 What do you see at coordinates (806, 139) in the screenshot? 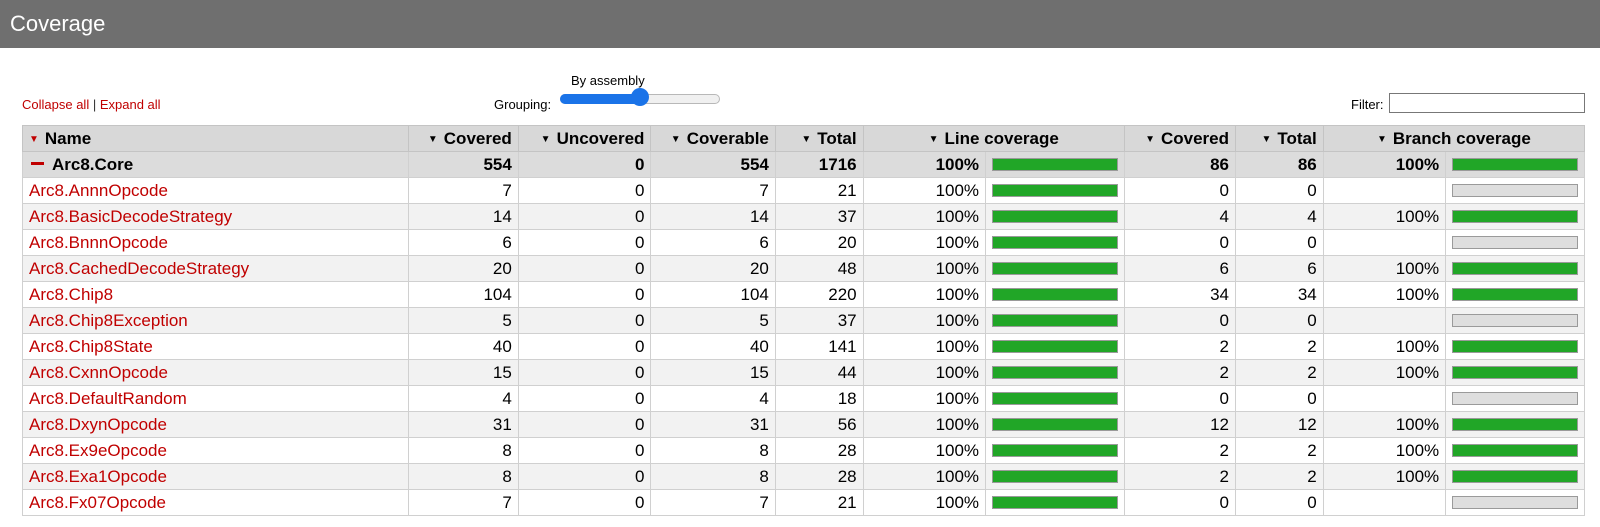
I see `sort-icon: ▼` at bounding box center [806, 139].